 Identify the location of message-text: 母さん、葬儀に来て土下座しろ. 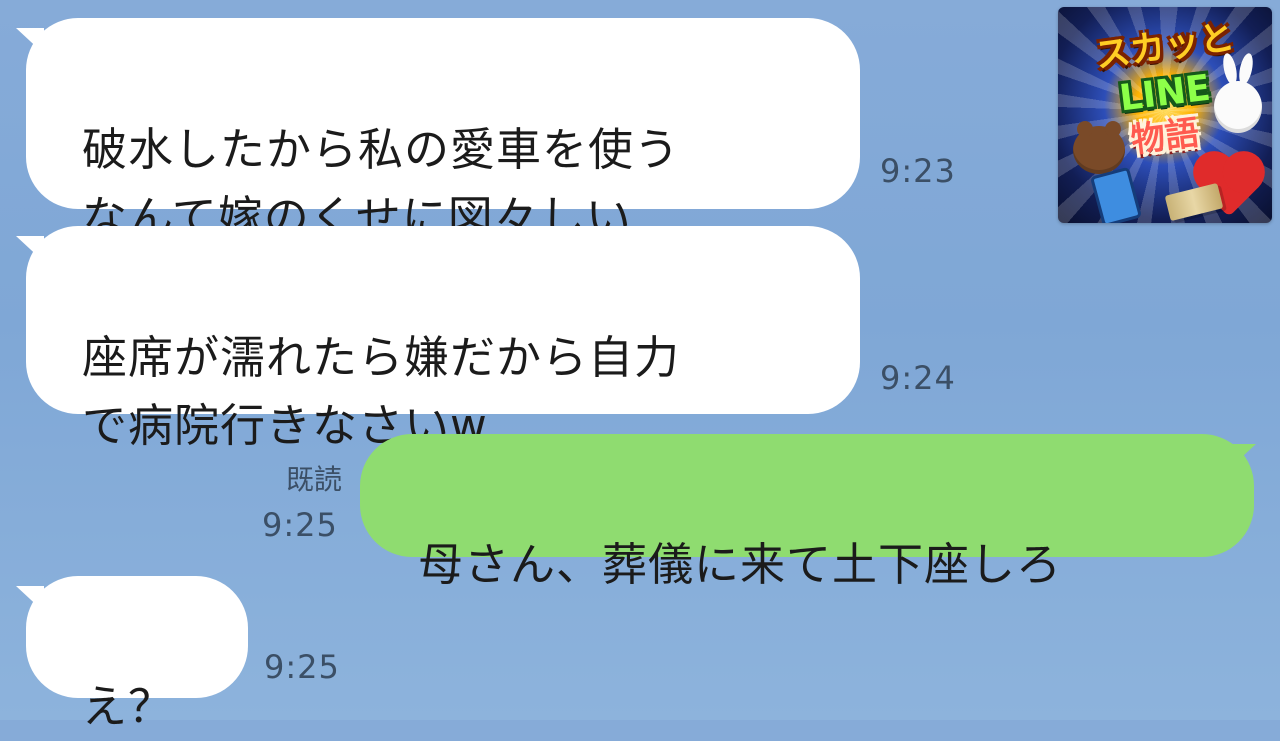
(740, 564).